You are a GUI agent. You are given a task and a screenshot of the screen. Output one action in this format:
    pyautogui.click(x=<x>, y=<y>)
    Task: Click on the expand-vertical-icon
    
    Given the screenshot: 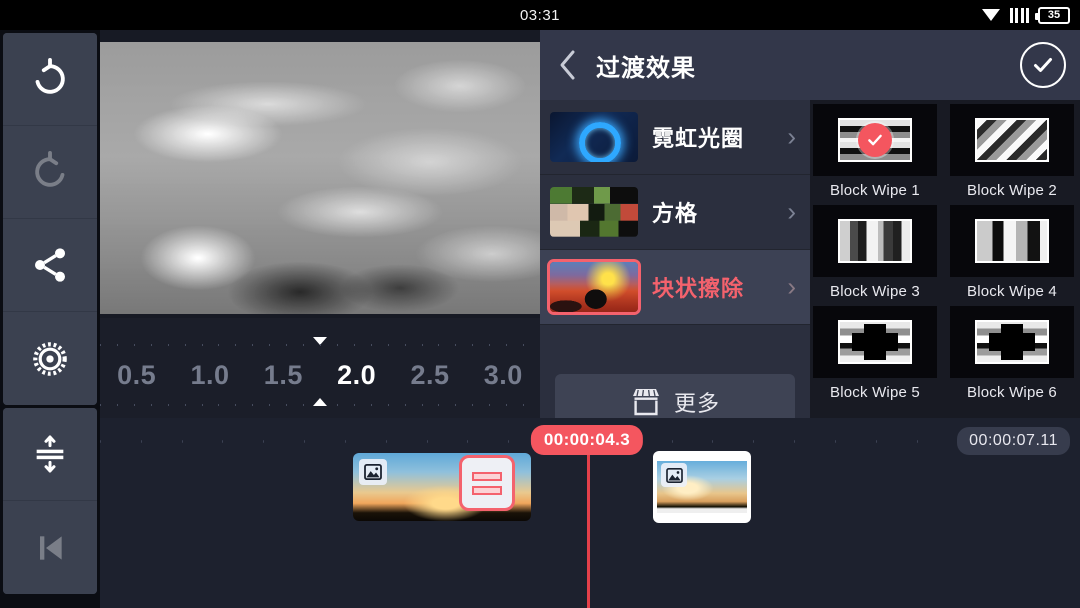 What is the action you would take?
    pyautogui.click(x=50, y=454)
    